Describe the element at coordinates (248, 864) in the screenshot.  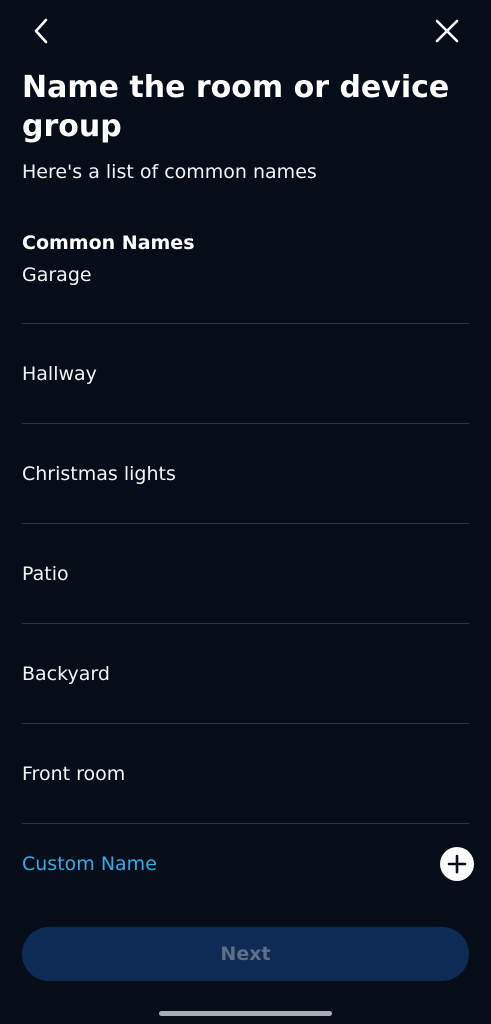
I see `custom-name-row: Custom Name` at that location.